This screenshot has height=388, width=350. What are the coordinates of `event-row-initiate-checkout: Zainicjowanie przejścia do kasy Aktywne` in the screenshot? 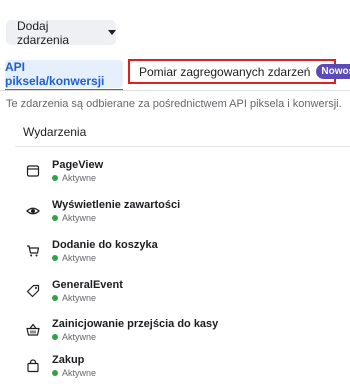 It's located at (120, 330).